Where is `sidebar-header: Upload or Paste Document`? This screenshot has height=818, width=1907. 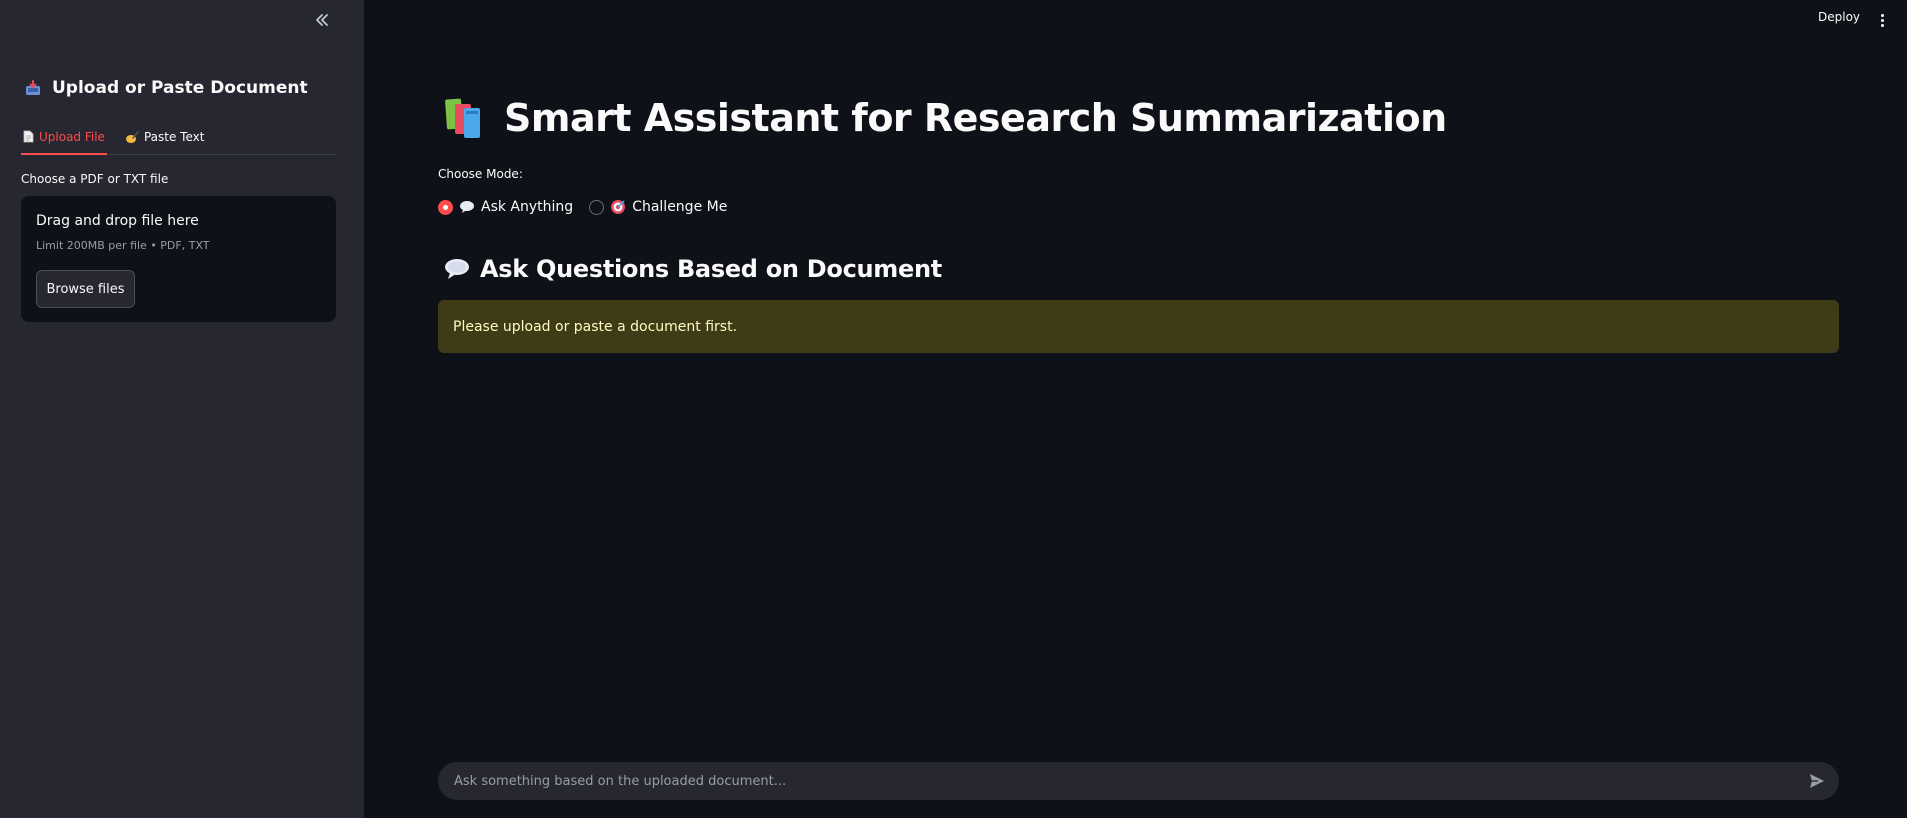 sidebar-header: Upload or Paste Document is located at coordinates (166, 88).